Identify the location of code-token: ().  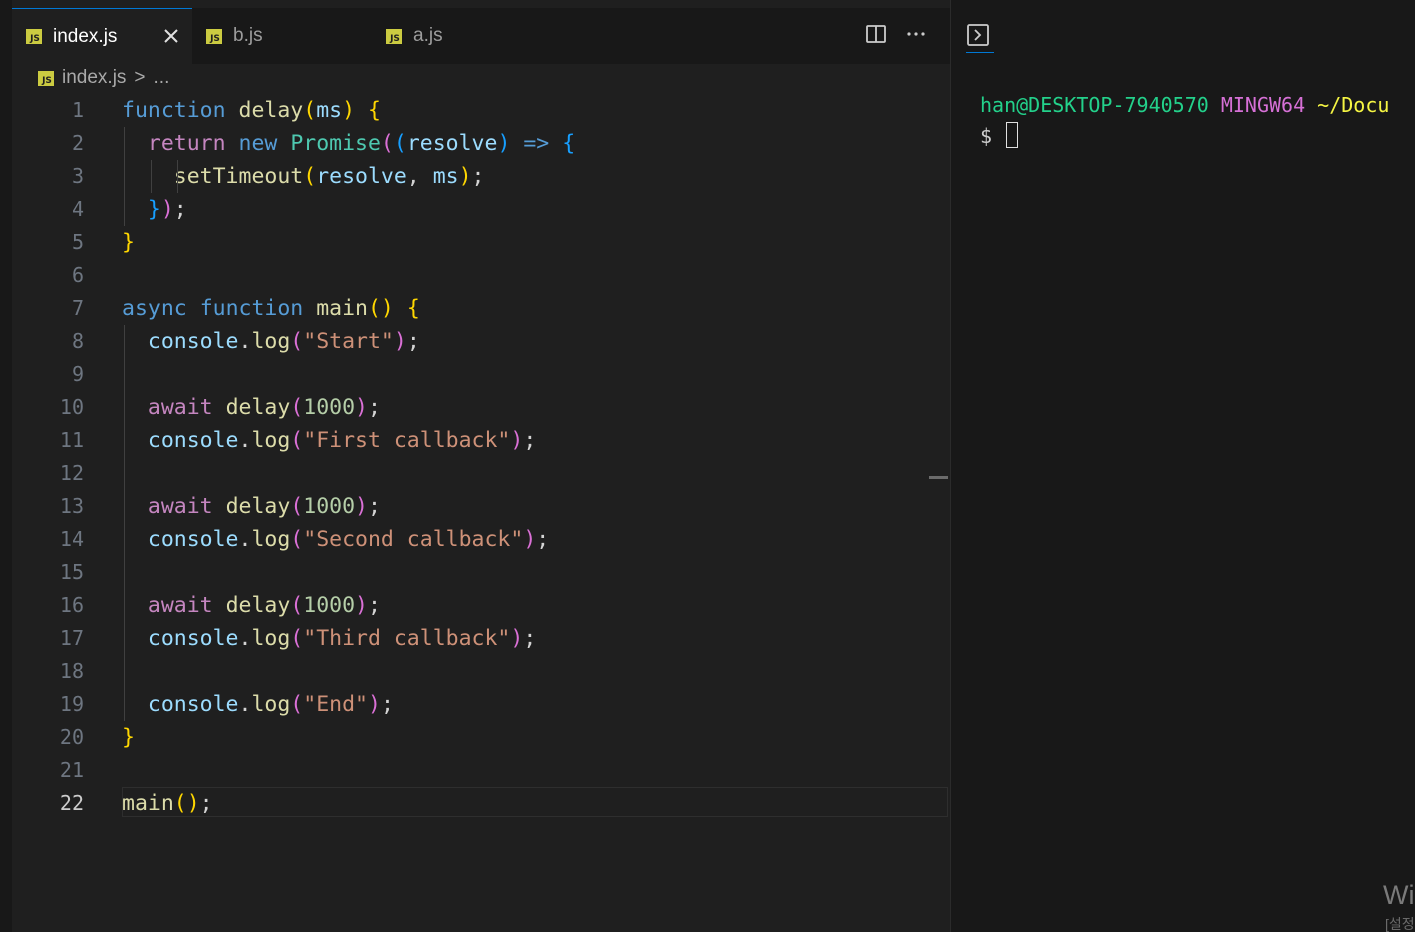
(380, 308).